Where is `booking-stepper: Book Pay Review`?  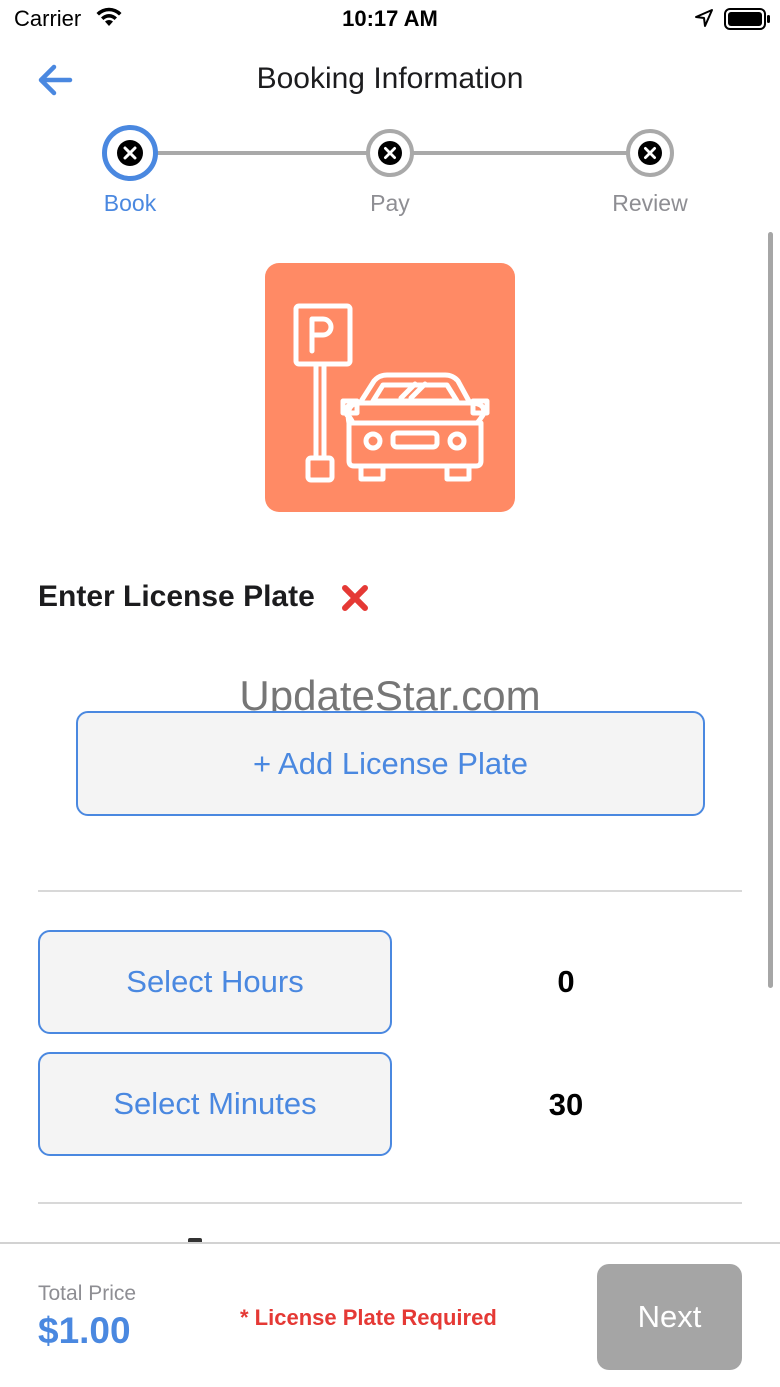 booking-stepper: Book Pay Review is located at coordinates (390, 175).